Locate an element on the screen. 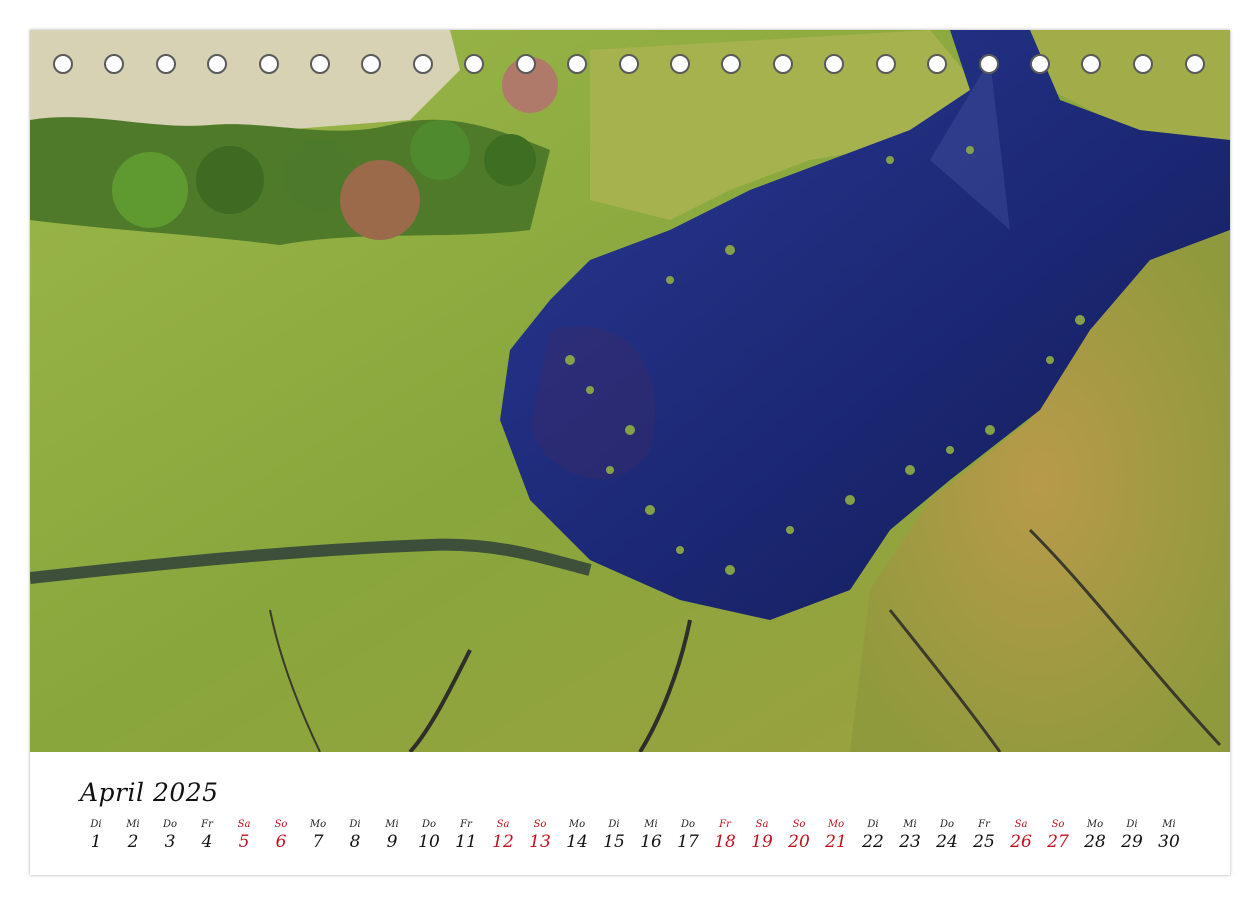  day-cell: Do 3 is located at coordinates (170, 835).